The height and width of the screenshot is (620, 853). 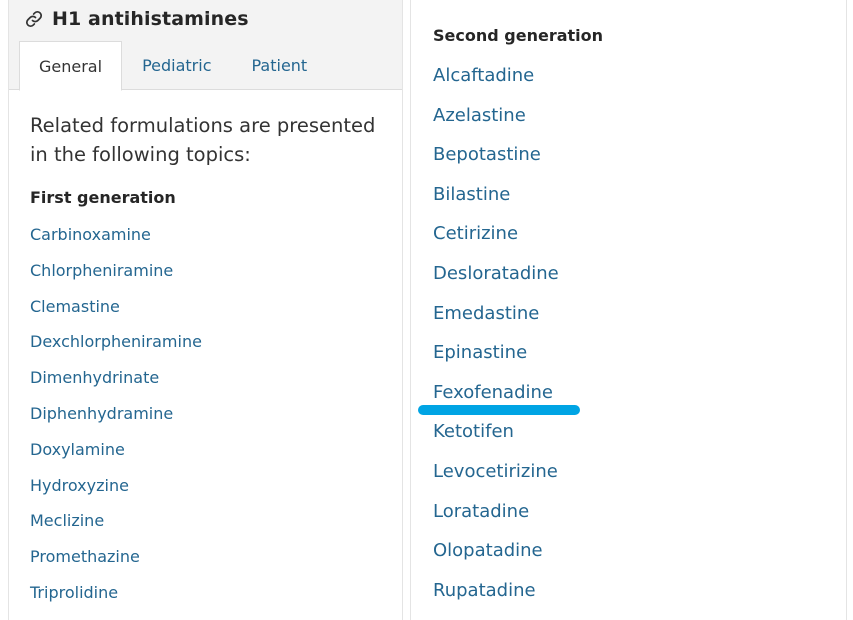 I want to click on drug-link-emedastine: Emedastine, so click(x=496, y=321).